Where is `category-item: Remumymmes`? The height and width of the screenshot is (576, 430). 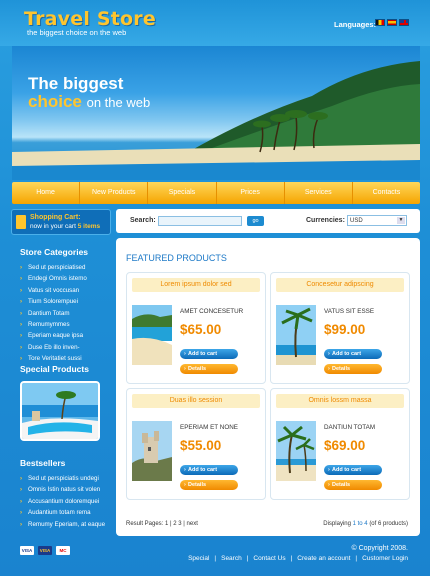 category-item: Remumymmes is located at coordinates (53, 325).